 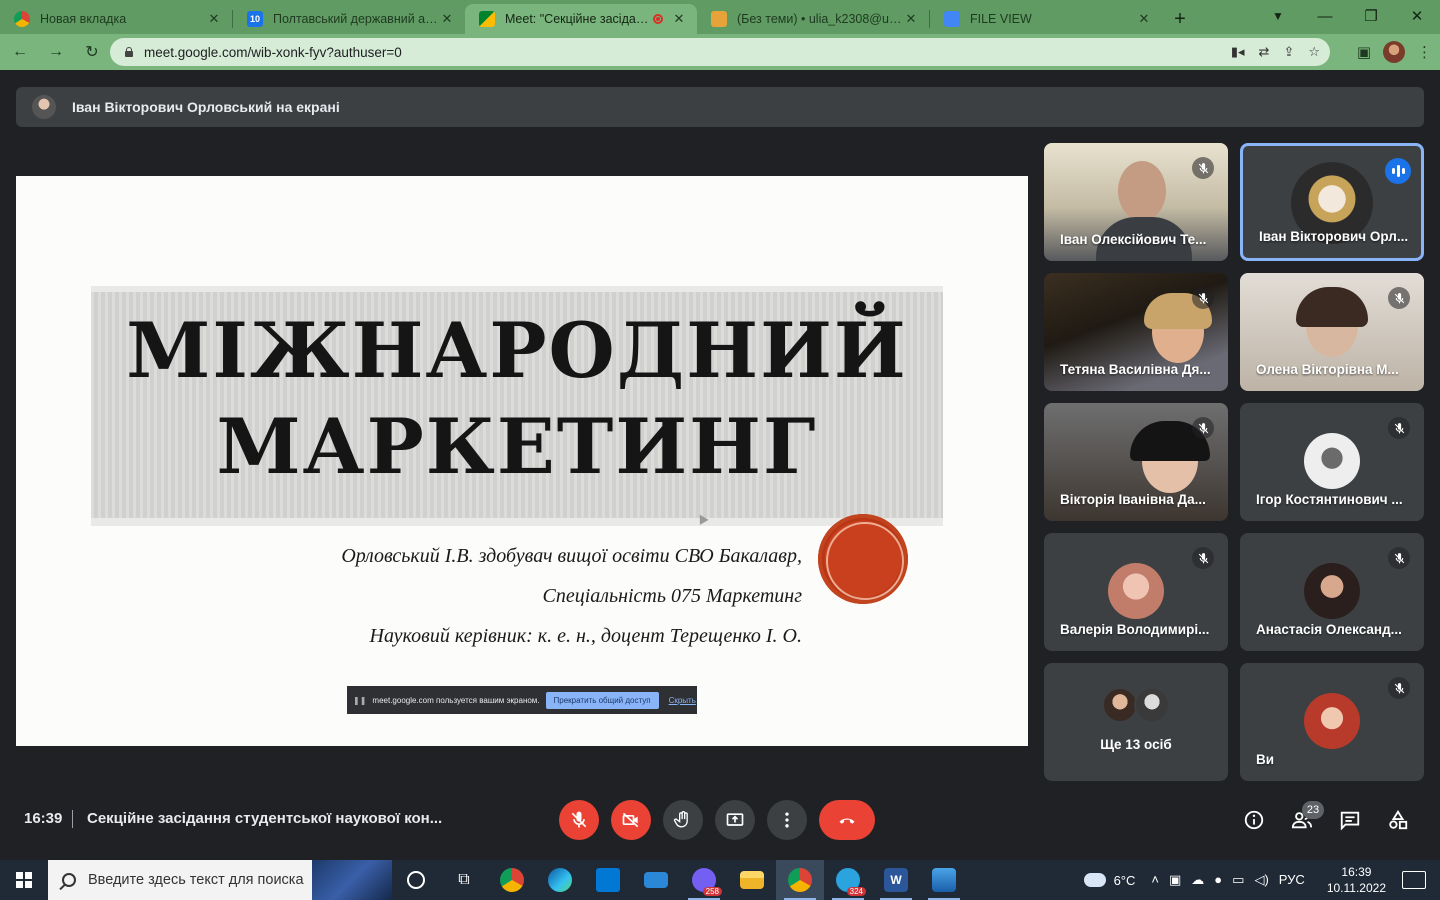 What do you see at coordinates (1227, 880) in the screenshot?
I see `tray-icons: ˄ ▣ ☁ ● ▭ ◁) РУС` at bounding box center [1227, 880].